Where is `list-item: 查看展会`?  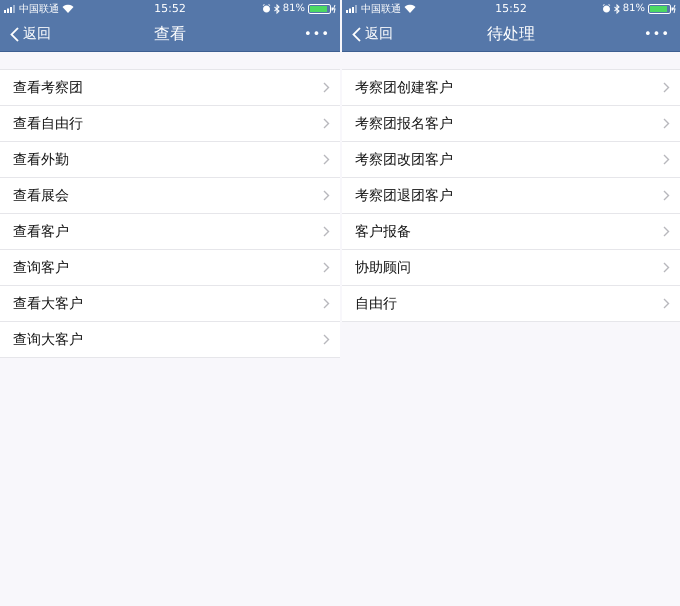
list-item: 查看展会 is located at coordinates (170, 196).